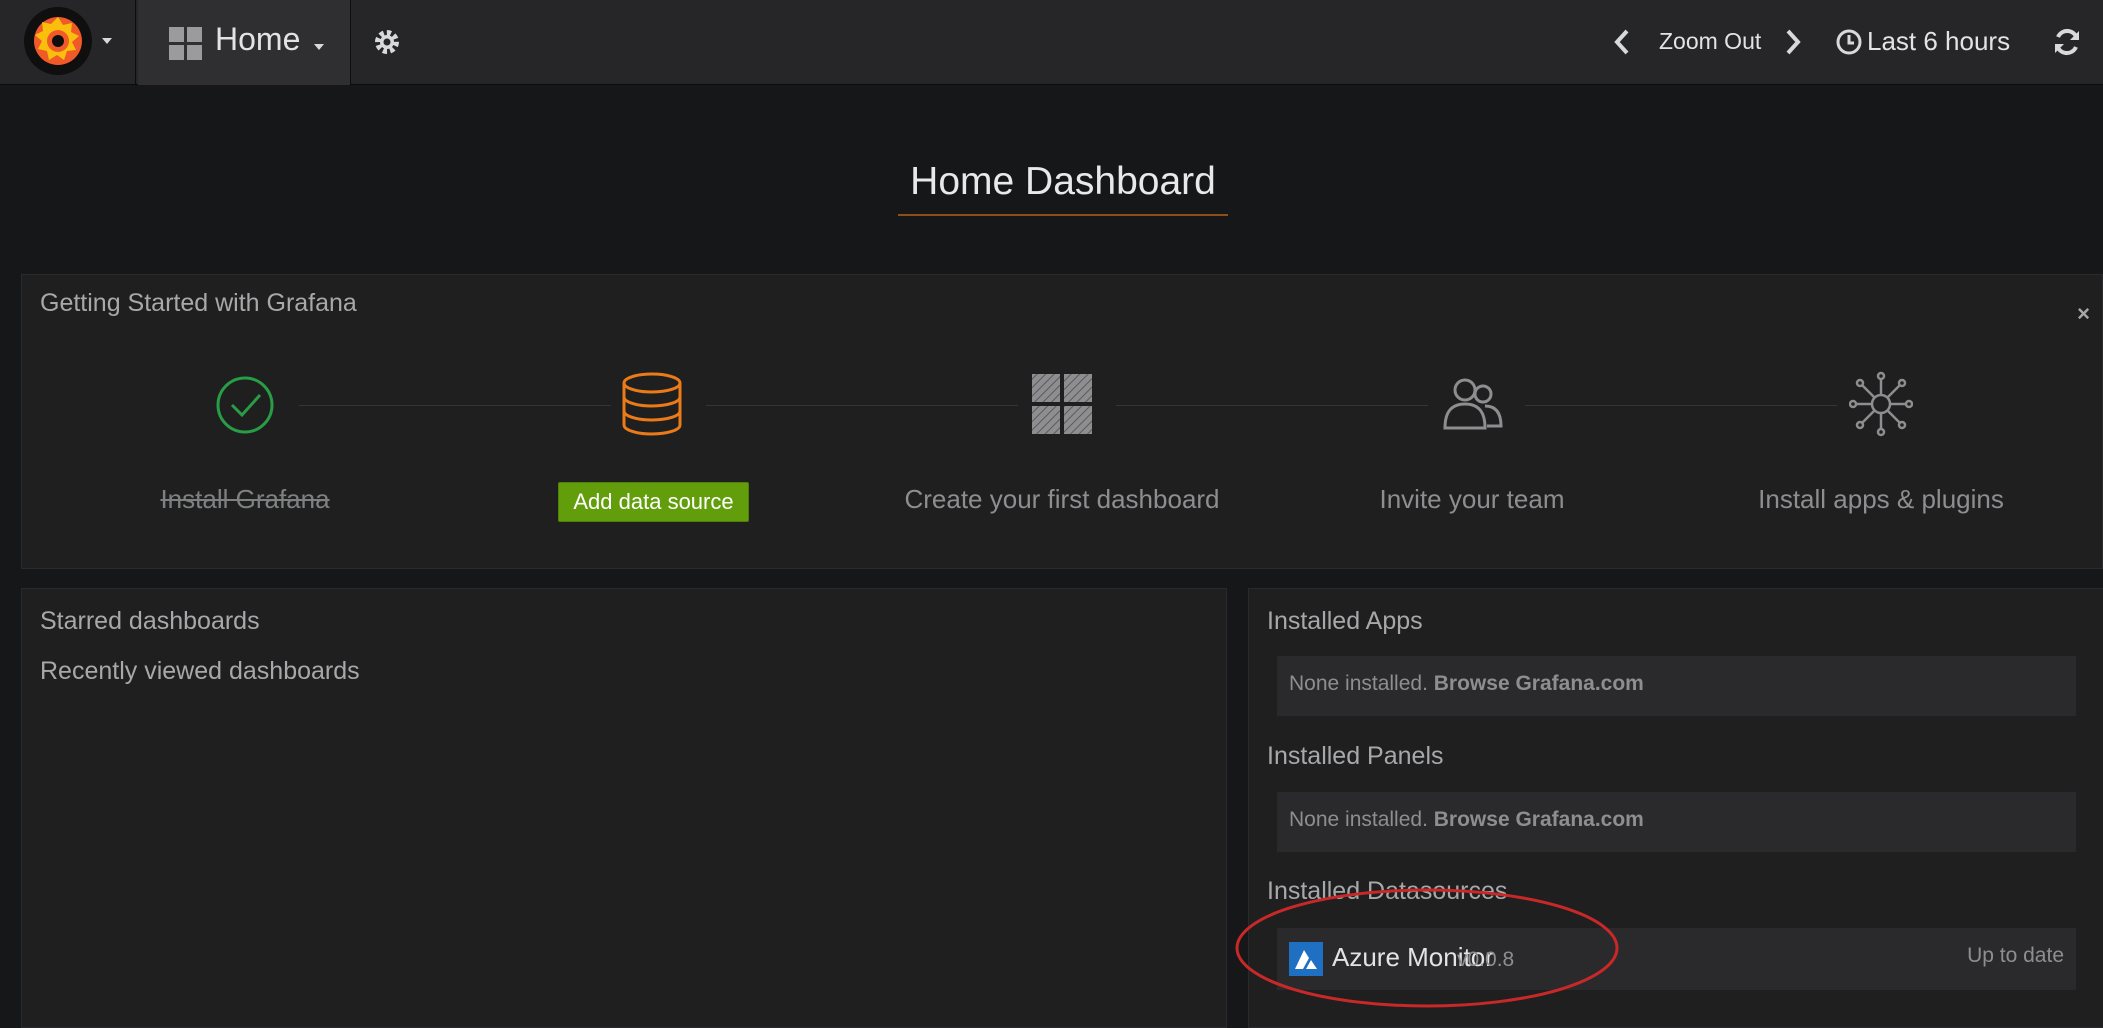  What do you see at coordinates (1355, 756) in the screenshot?
I see `installed-panels-heading: Installed Panels` at bounding box center [1355, 756].